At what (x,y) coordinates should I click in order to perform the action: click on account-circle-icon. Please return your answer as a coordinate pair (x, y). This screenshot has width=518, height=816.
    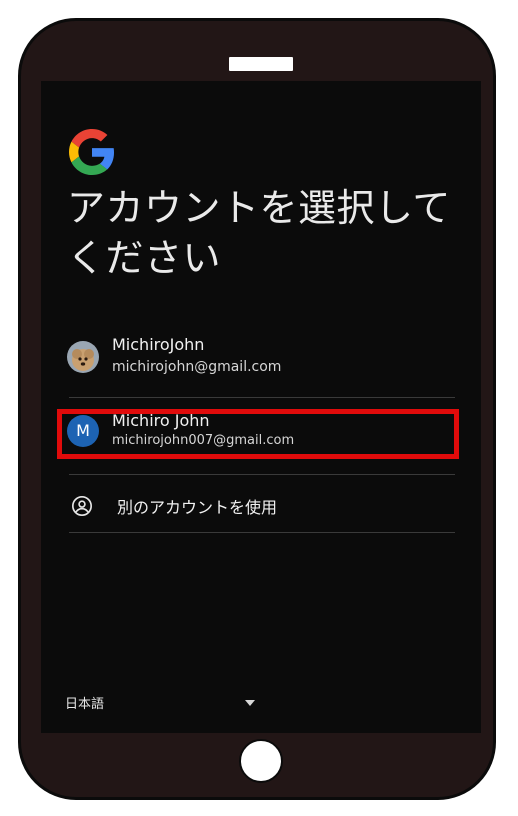
    Looking at the image, I should click on (82, 506).